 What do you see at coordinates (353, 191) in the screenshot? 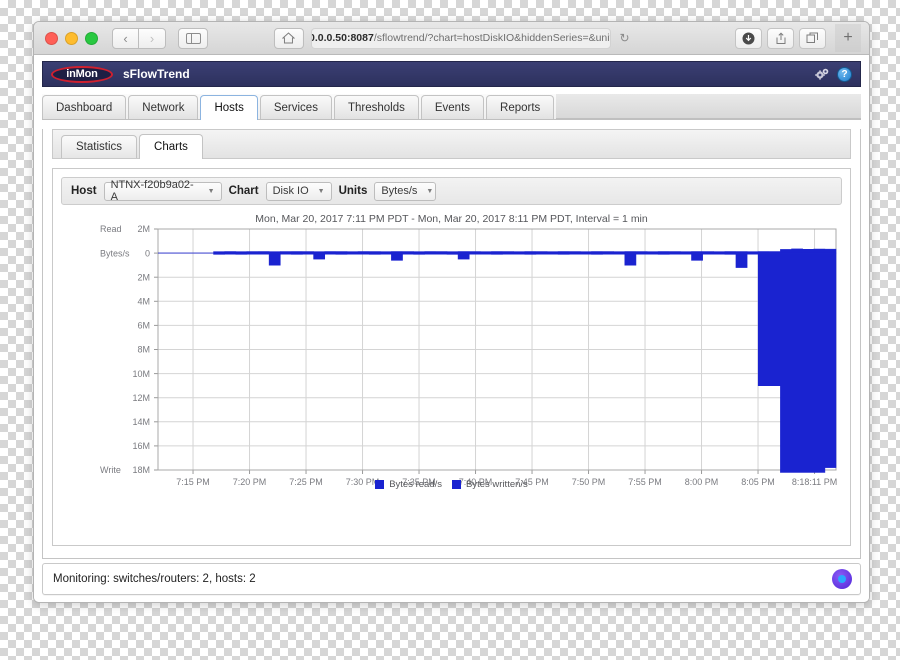
I see `units-label: Units` at bounding box center [353, 191].